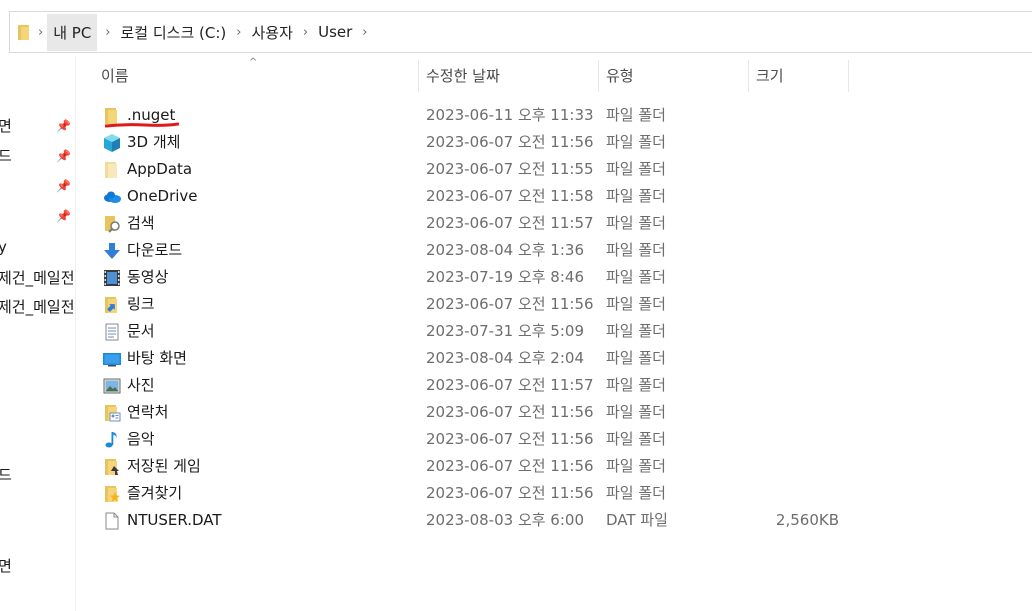  What do you see at coordinates (112, 467) in the screenshot?
I see `saved-games-folder-icon` at bounding box center [112, 467].